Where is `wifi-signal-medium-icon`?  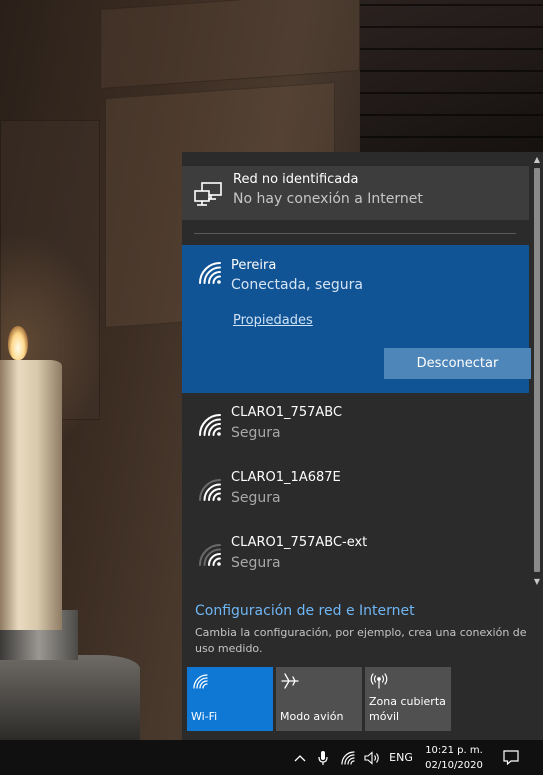 wifi-signal-medium-icon is located at coordinates (210, 490).